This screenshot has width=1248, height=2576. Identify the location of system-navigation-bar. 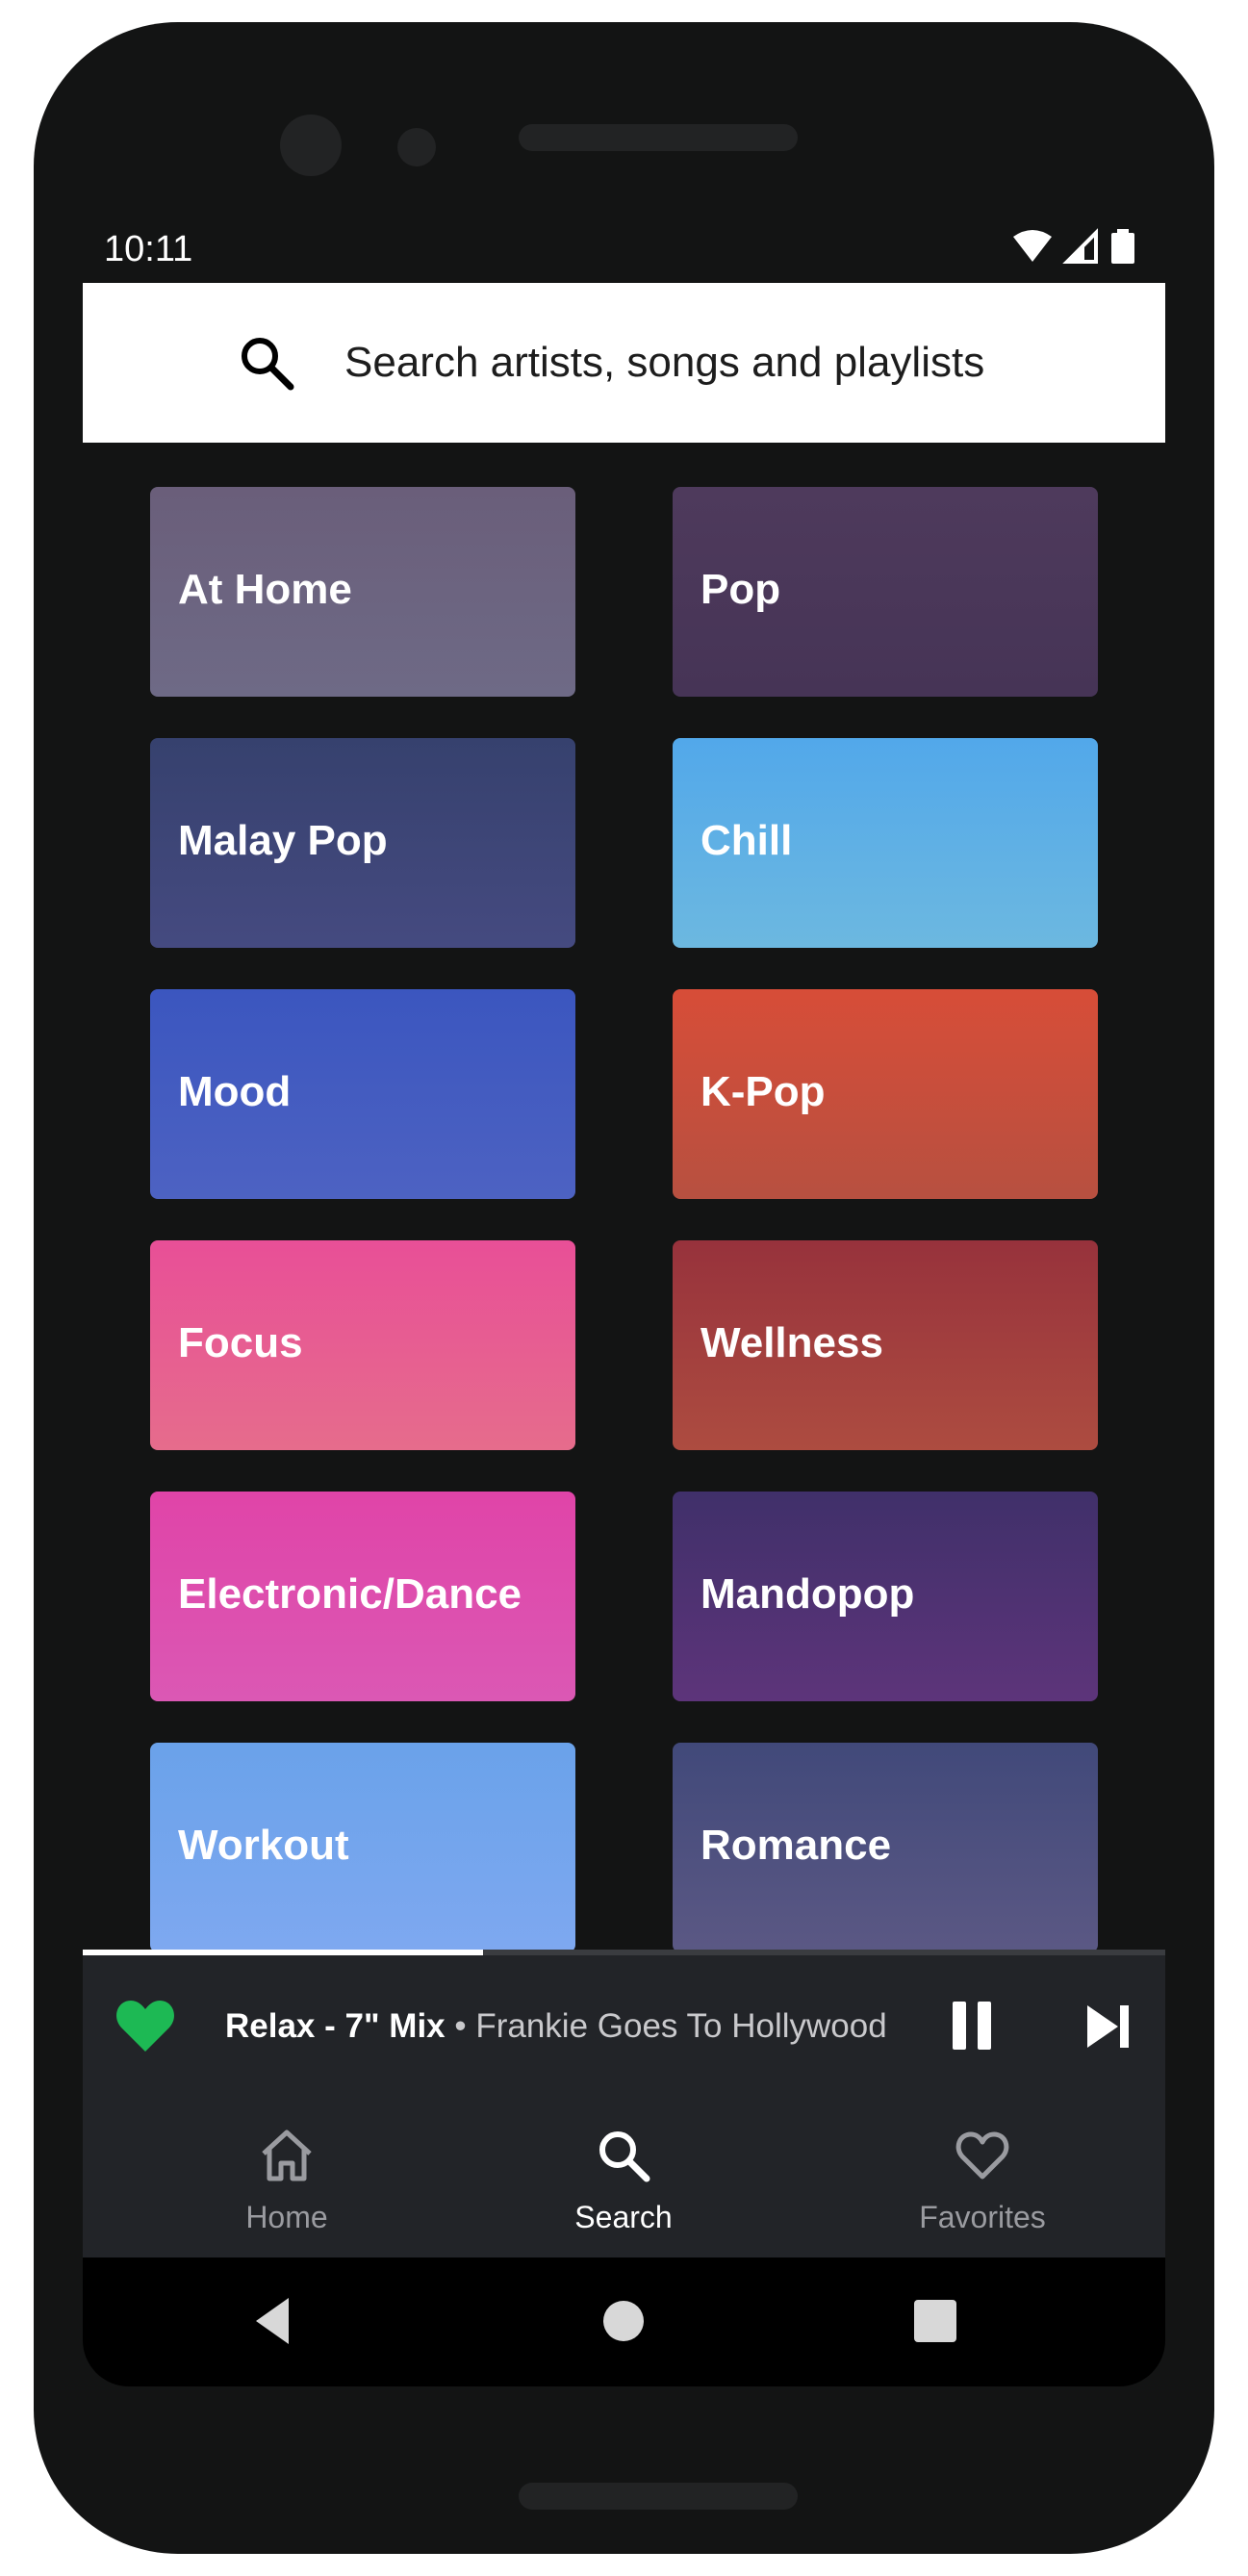
(624, 2321).